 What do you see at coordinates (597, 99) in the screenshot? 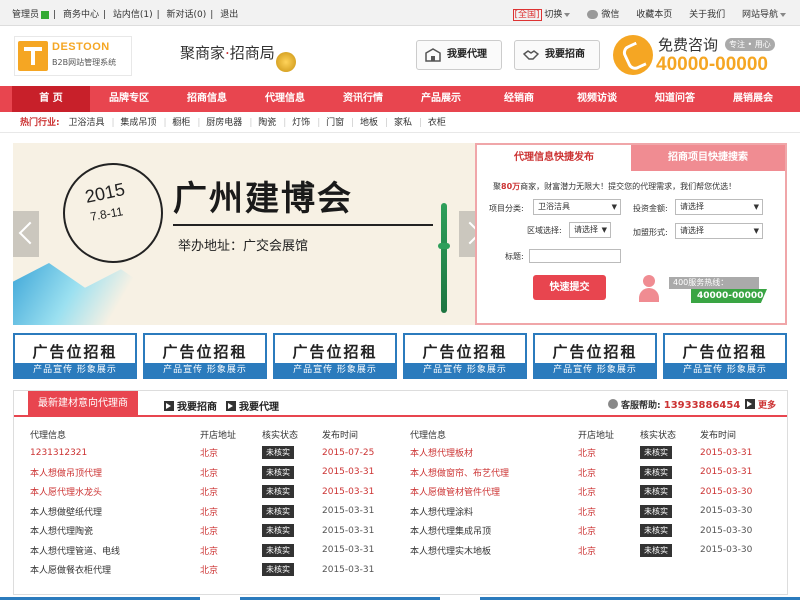
I see `nav-video: 视频访谈` at bounding box center [597, 99].